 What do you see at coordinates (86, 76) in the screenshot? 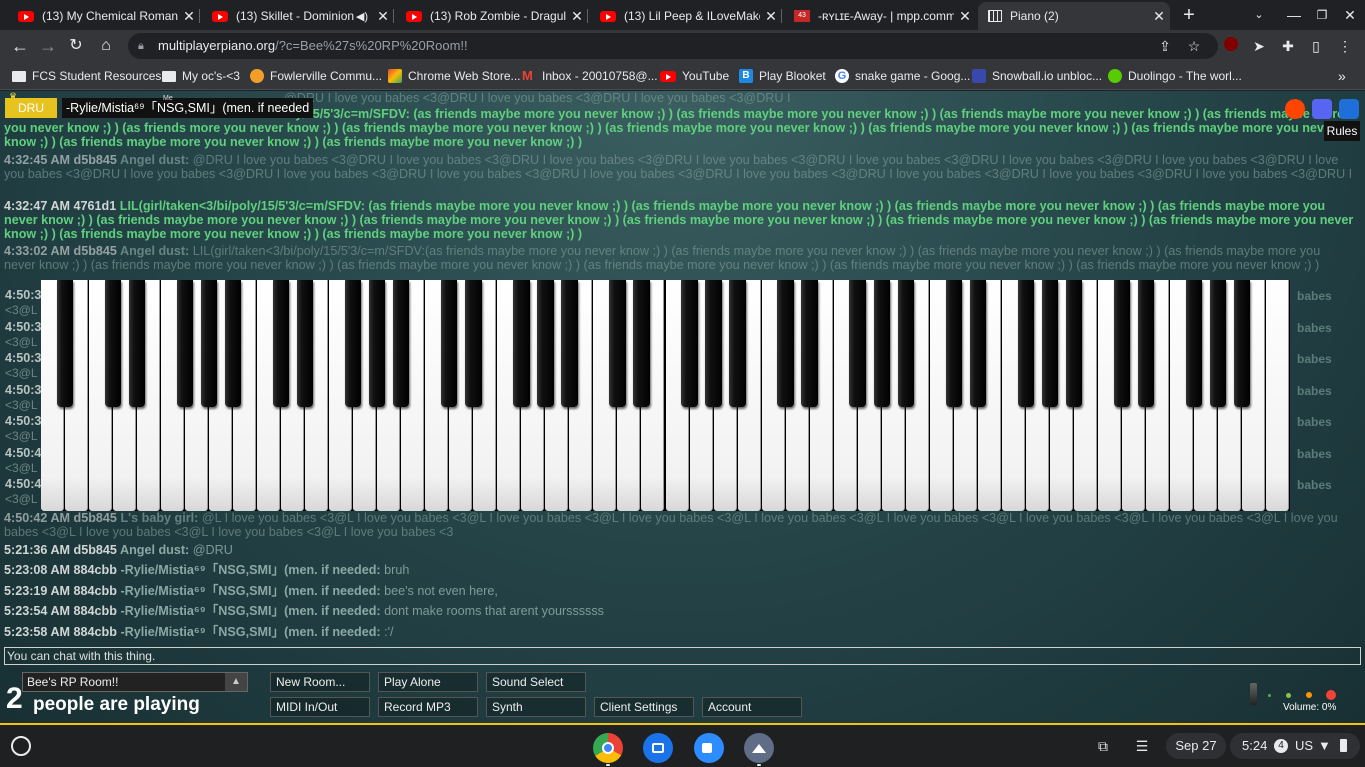
I see `bookmark-folder: FCS Student Resources` at bounding box center [86, 76].